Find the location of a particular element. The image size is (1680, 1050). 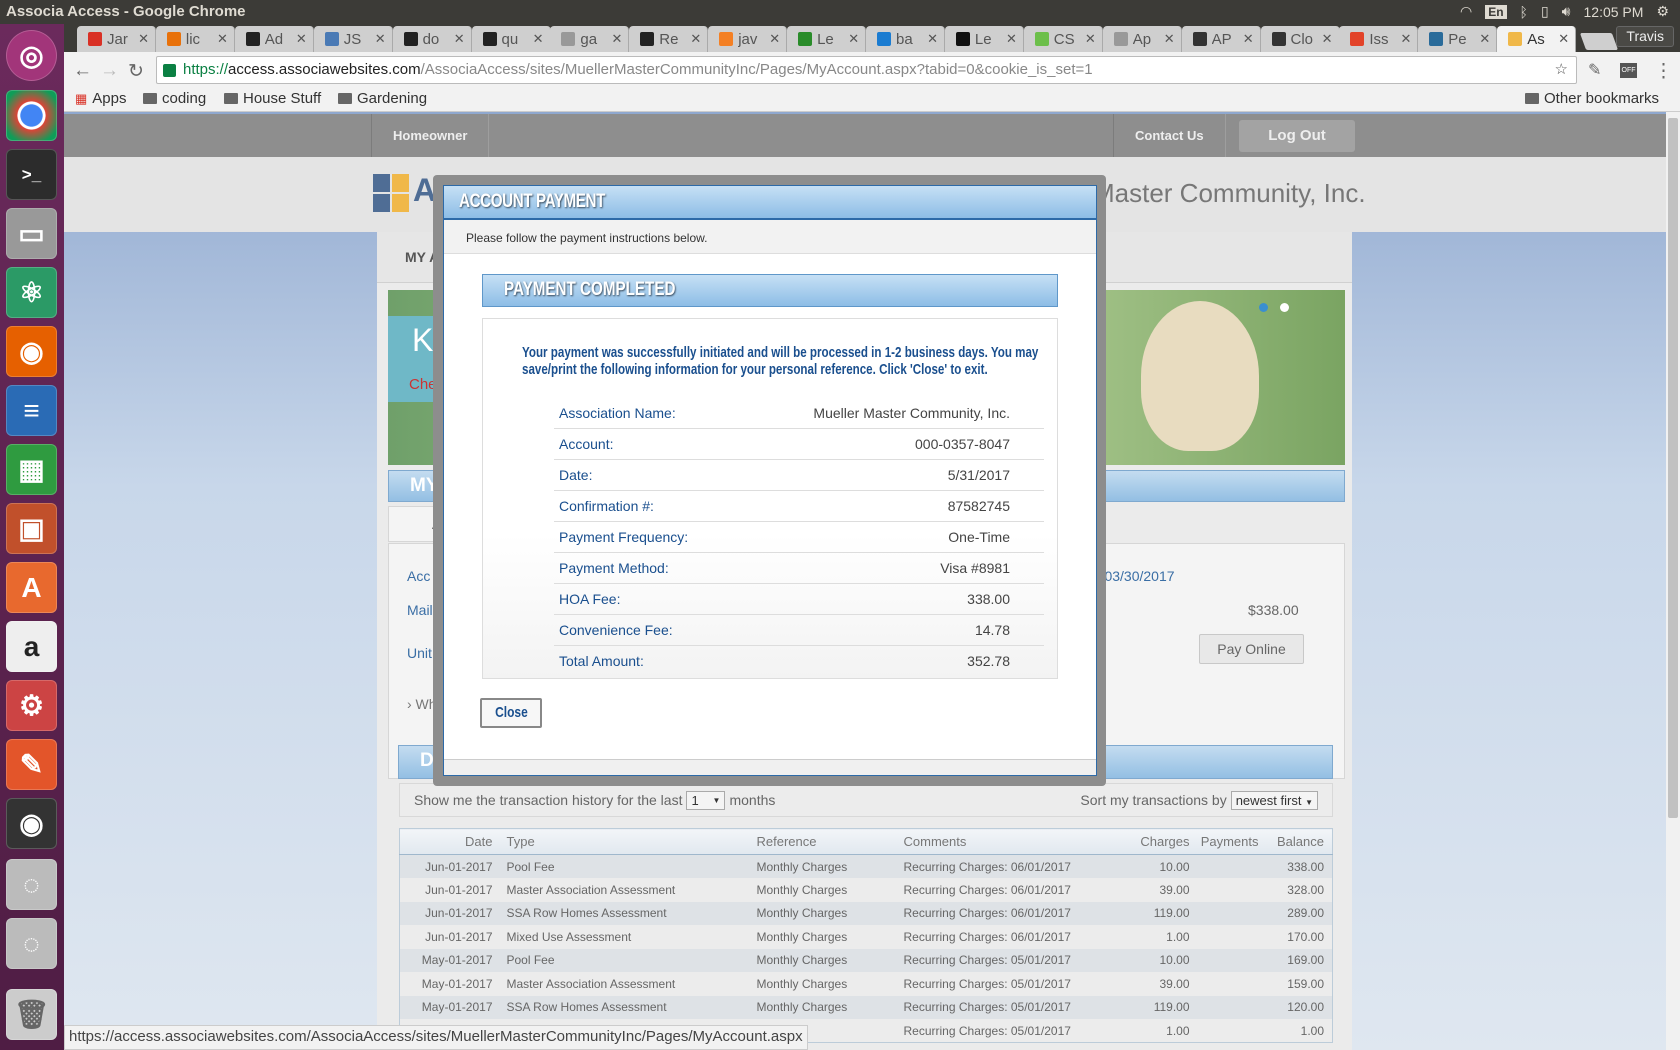

reload-button: ↻ is located at coordinates (136, 71).